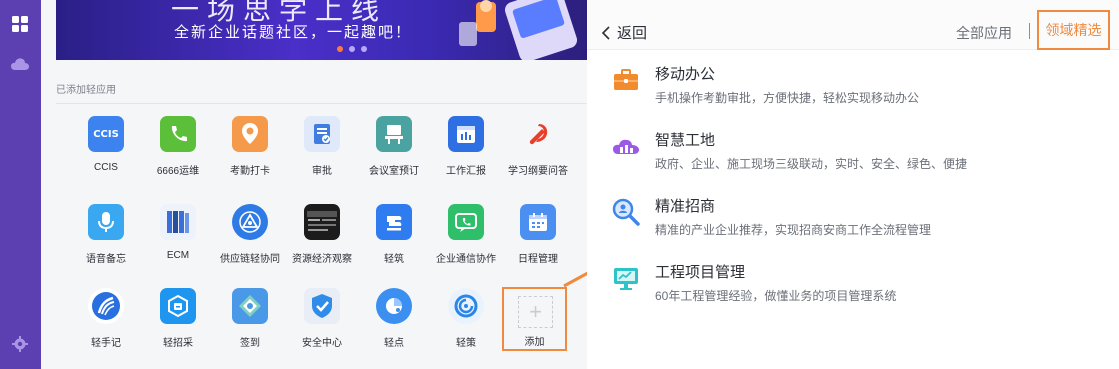 The width and height of the screenshot is (1119, 369). Describe the element at coordinates (106, 244) in the screenshot. I see `app-tile-voice-memo: 语音备忘` at that location.